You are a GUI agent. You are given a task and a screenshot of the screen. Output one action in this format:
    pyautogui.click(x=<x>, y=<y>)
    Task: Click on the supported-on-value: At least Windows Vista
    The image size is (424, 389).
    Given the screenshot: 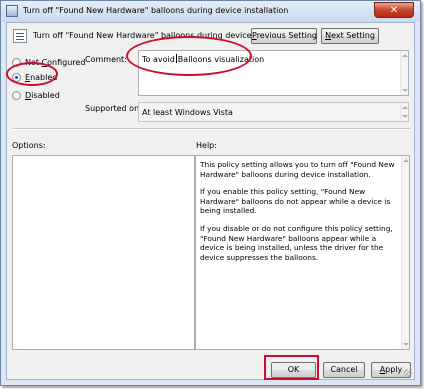 What is the action you would take?
    pyautogui.click(x=187, y=112)
    